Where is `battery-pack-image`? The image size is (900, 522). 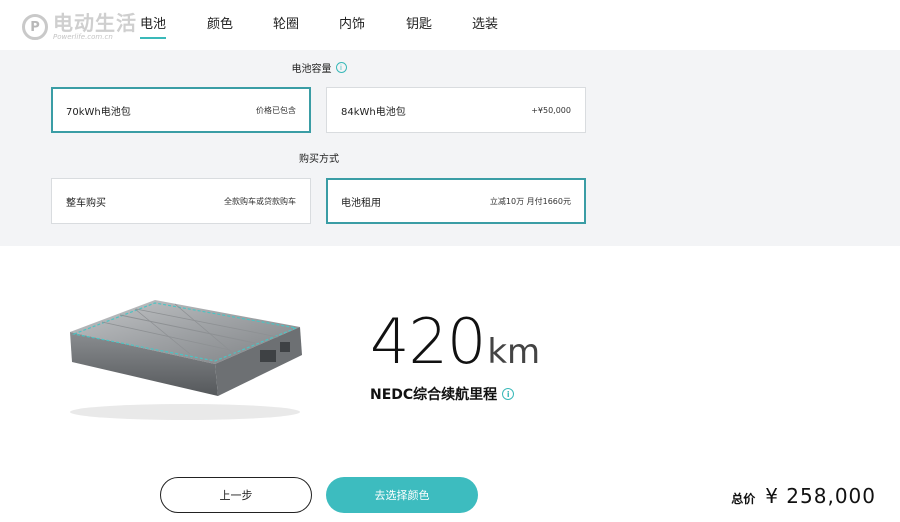 battery-pack-image is located at coordinates (186, 360).